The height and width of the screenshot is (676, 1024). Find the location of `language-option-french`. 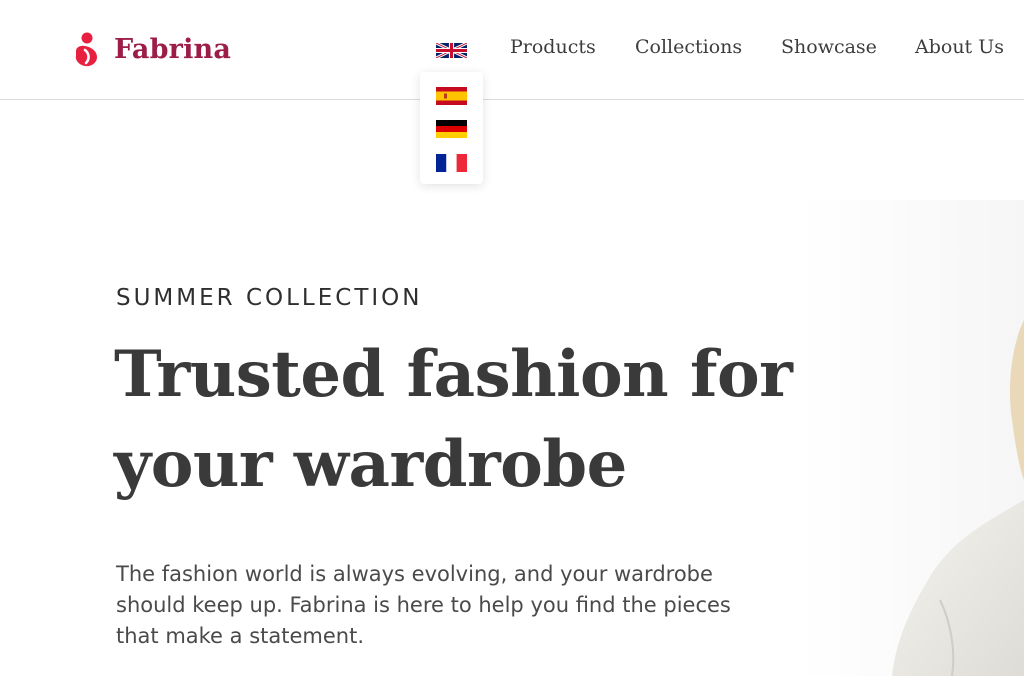

language-option-french is located at coordinates (451, 163).